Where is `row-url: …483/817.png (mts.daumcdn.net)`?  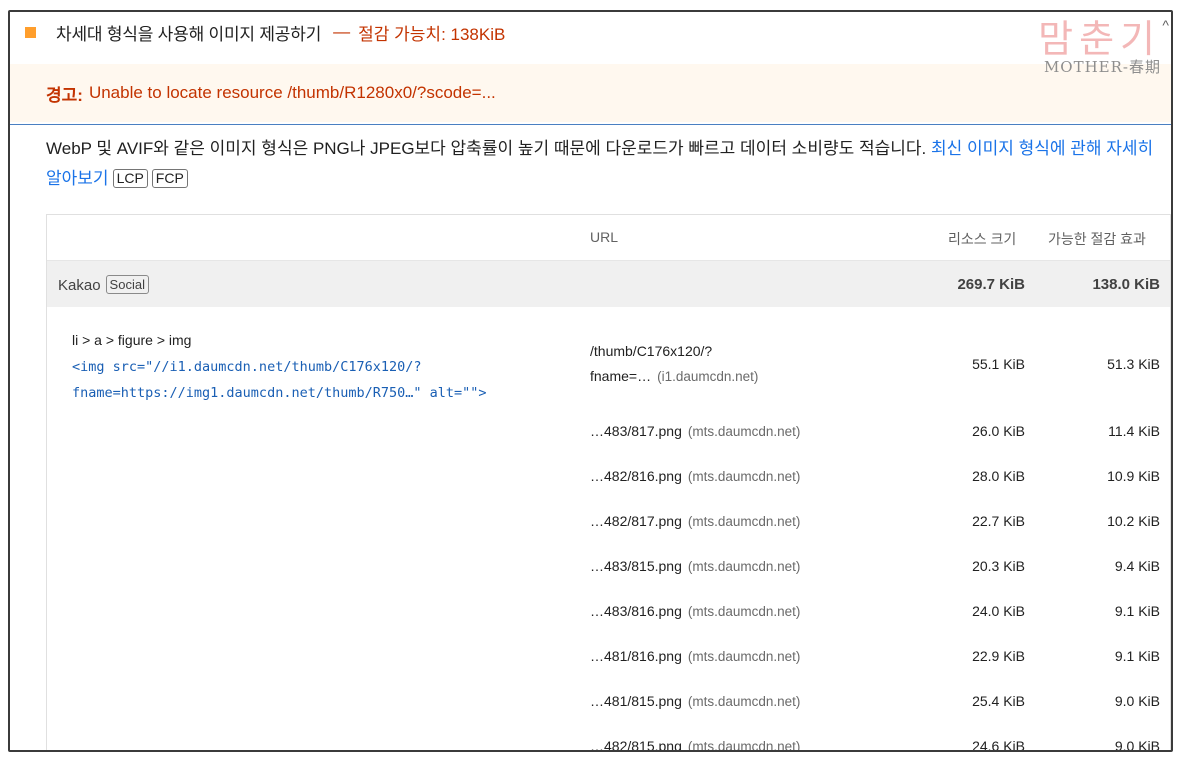 row-url: …483/817.png (mts.daumcdn.net) is located at coordinates (695, 431).